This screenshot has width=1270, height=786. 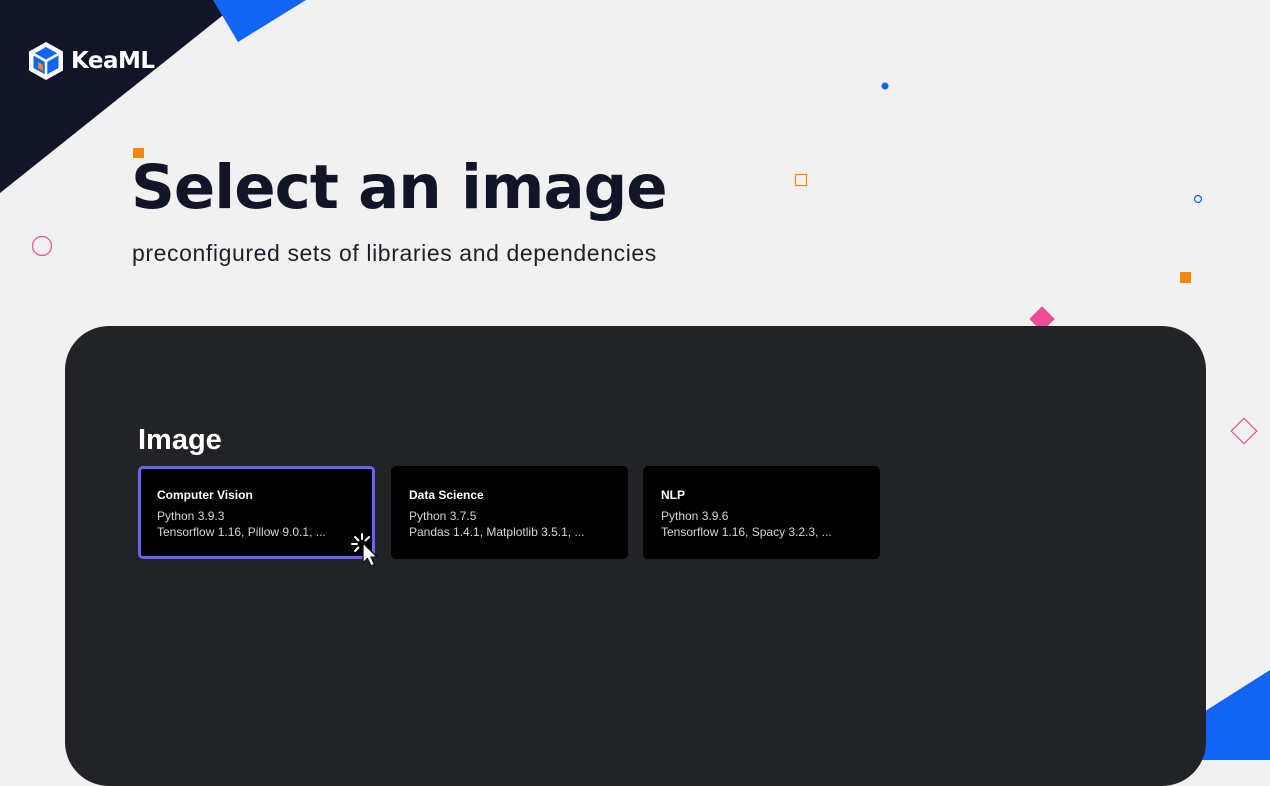 I want to click on pink-diamond-outline, so click(x=1244, y=431).